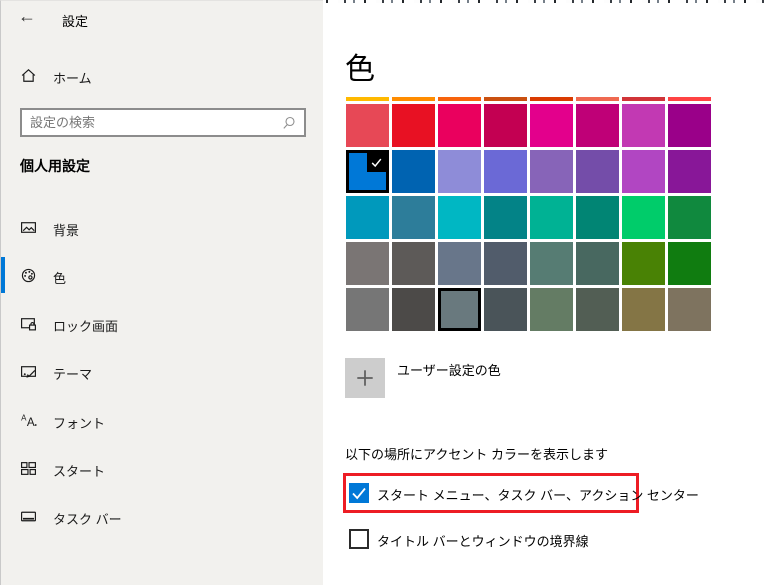  I want to click on sidebar-item-themes: テーマ, so click(162, 371).